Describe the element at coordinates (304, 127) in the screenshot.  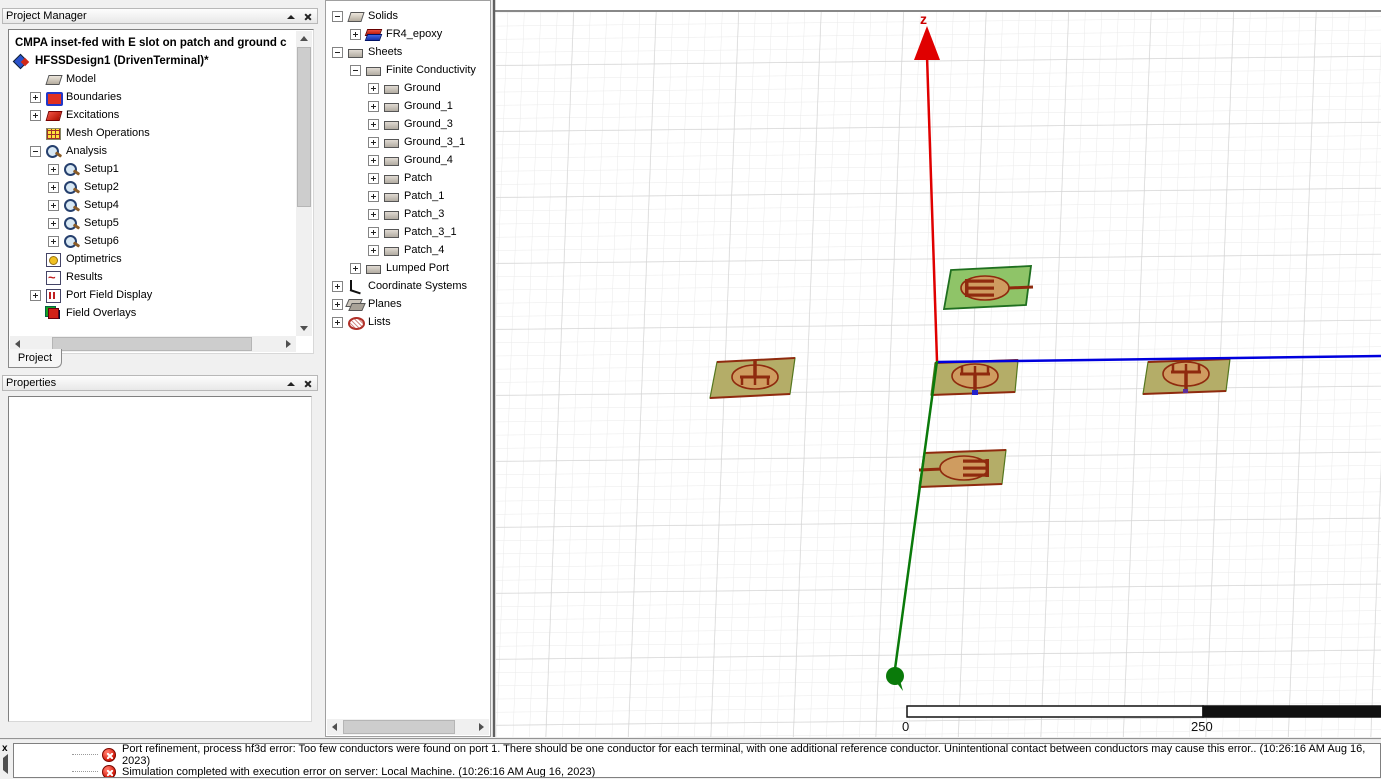
I see `vscroll-thumb` at that location.